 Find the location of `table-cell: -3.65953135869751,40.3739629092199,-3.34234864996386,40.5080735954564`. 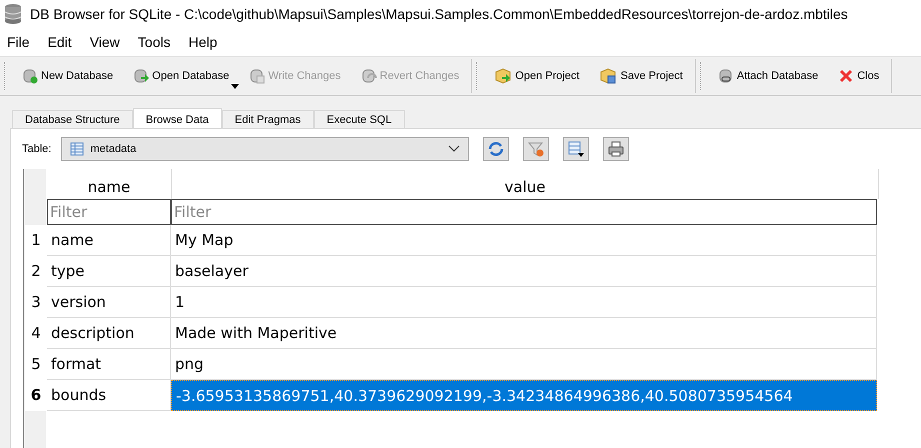

table-cell: -3.65953135869751,40.3739629092199,-3.34234864996386,40.5080735954564 is located at coordinates (524, 395).